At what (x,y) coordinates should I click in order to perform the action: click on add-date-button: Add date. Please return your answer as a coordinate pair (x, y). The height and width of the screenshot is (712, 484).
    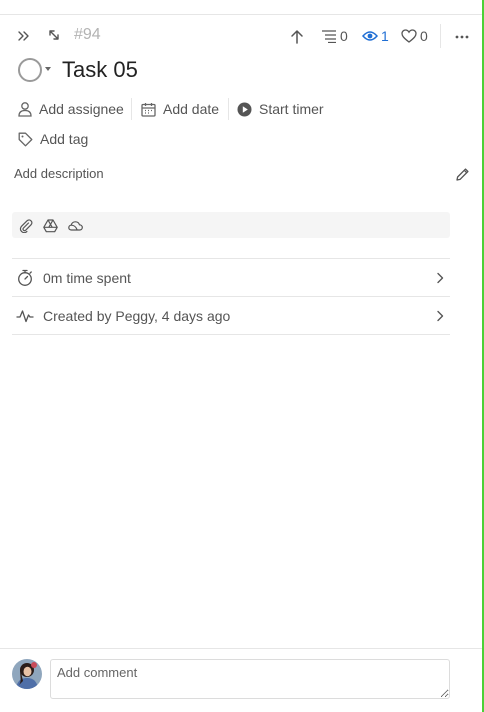
    Looking at the image, I should click on (180, 109).